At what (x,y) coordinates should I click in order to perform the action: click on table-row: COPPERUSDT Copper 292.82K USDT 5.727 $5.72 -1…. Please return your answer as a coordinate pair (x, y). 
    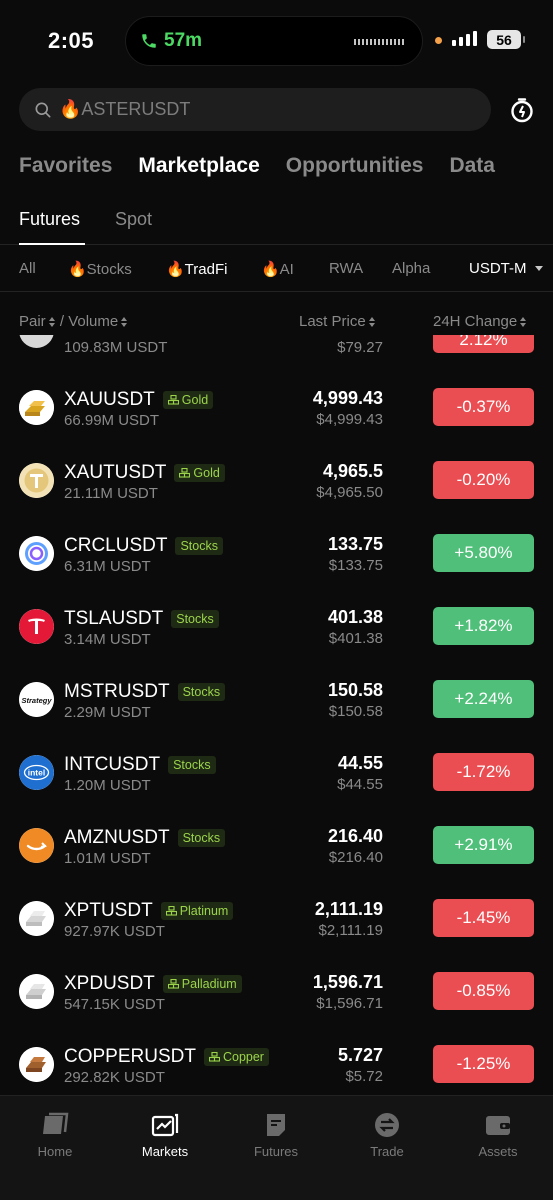
    Looking at the image, I should click on (276, 1060).